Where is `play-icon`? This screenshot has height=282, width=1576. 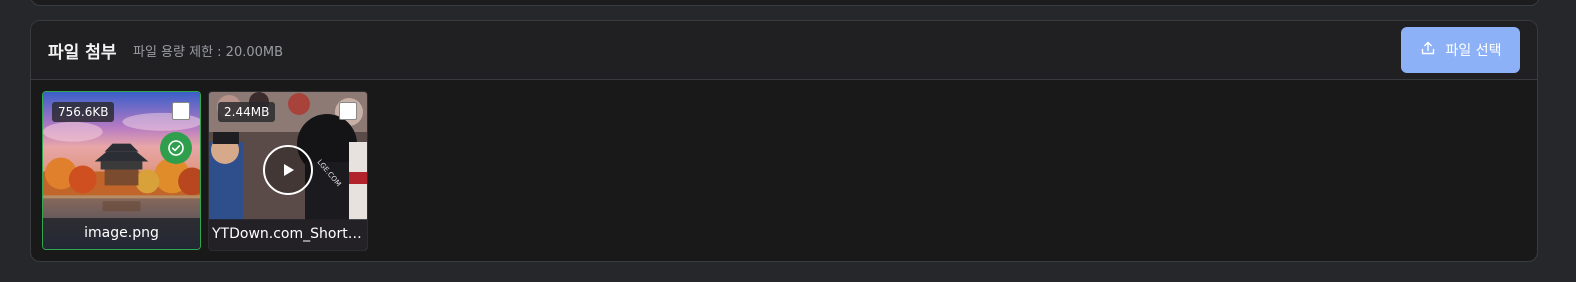
play-icon is located at coordinates (288, 170).